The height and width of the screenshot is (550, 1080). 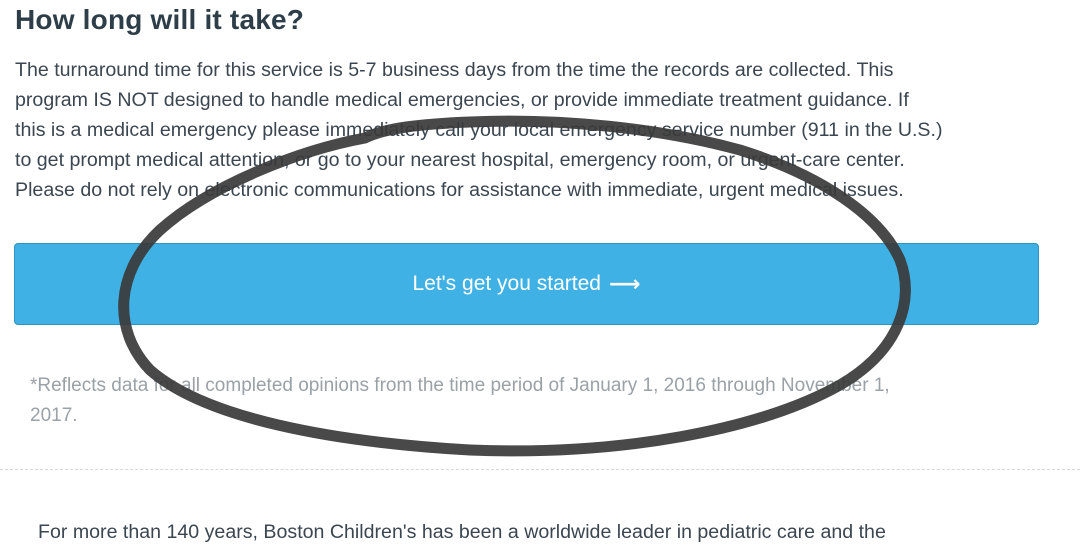 What do you see at coordinates (624, 283) in the screenshot?
I see `arrow-right-icon: ⟶` at bounding box center [624, 283].